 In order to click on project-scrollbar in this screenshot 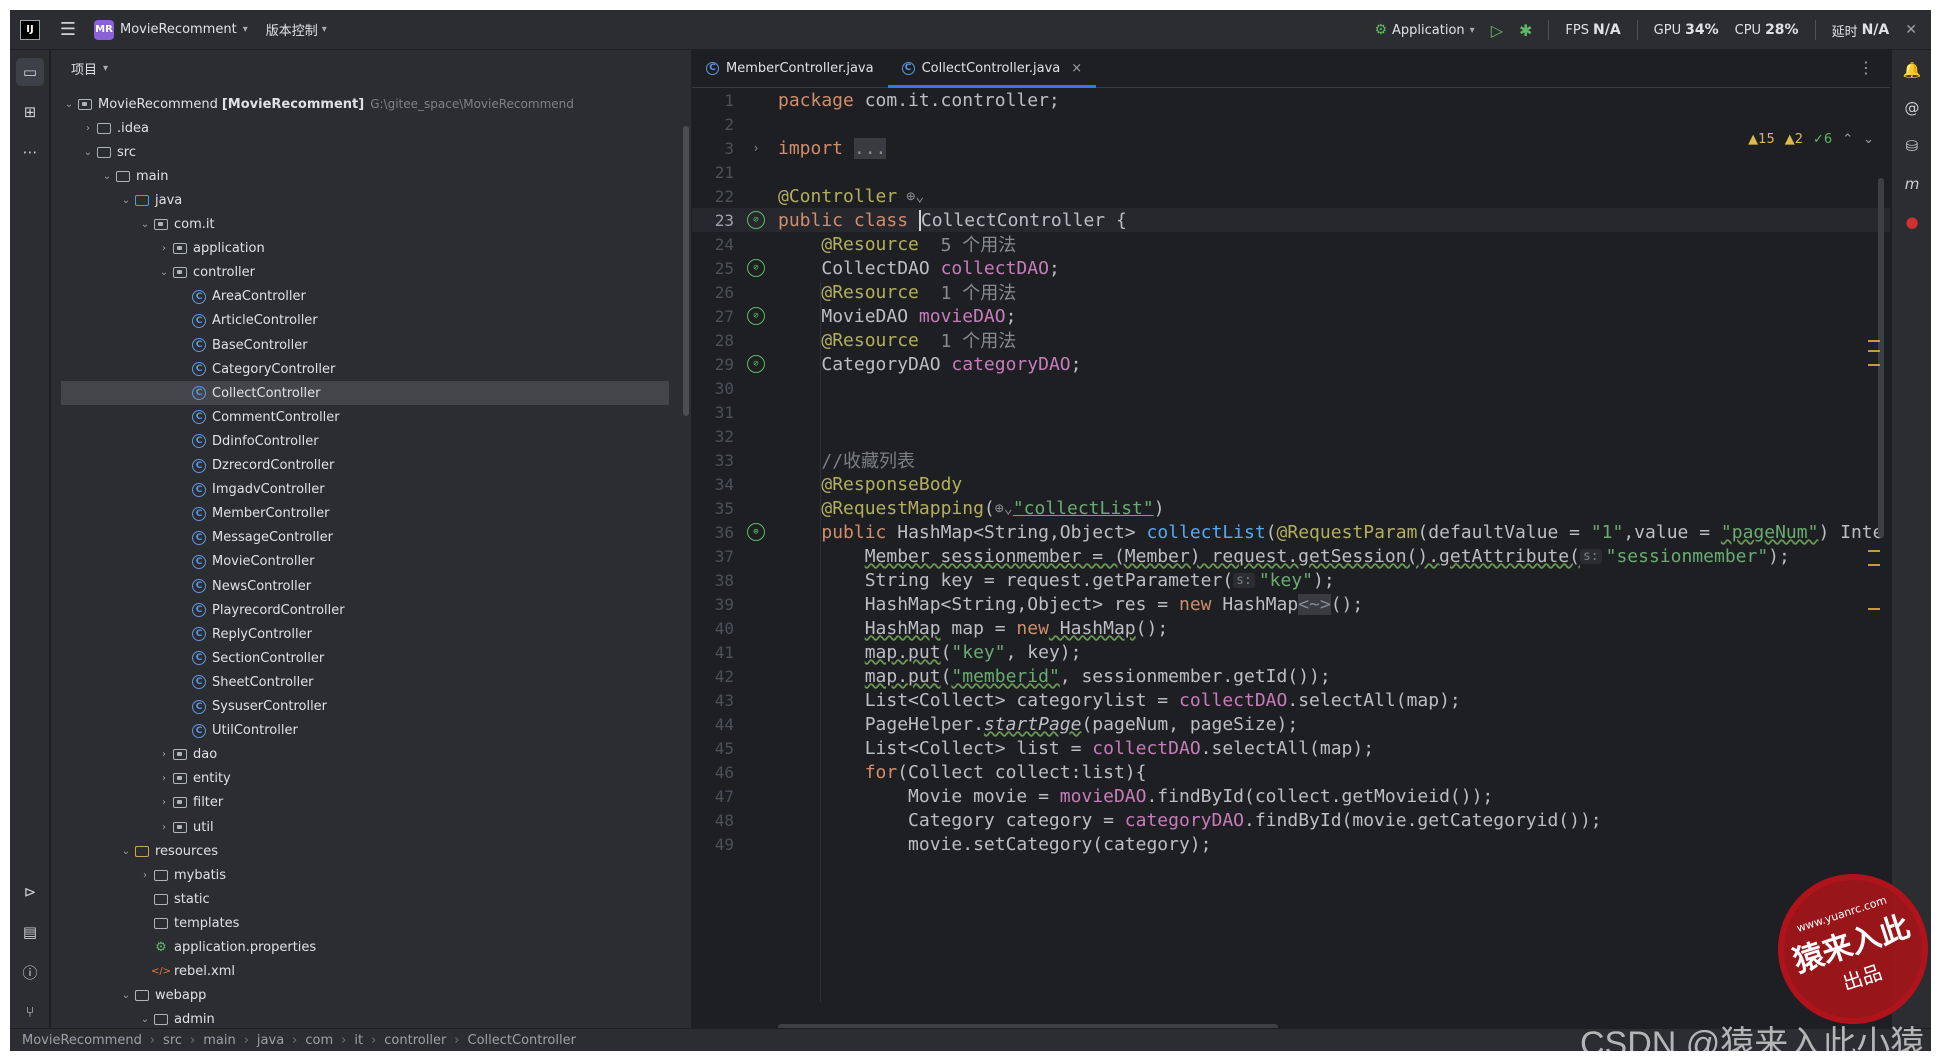, I will do `click(686, 271)`.